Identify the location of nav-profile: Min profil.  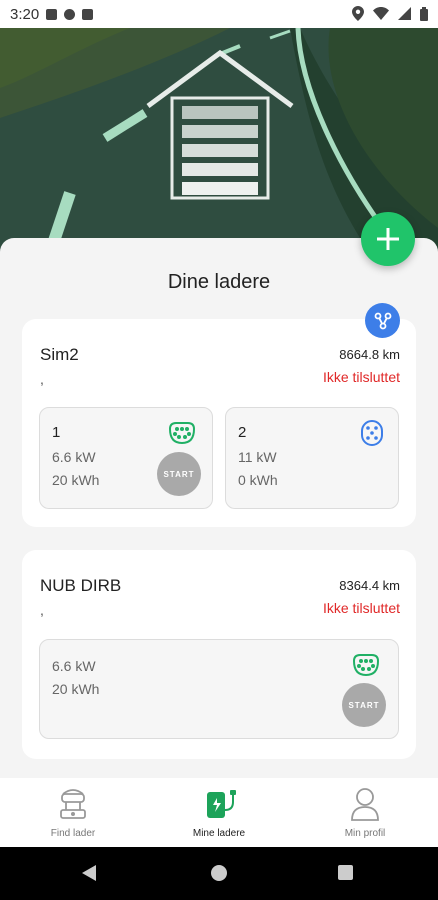
(365, 812).